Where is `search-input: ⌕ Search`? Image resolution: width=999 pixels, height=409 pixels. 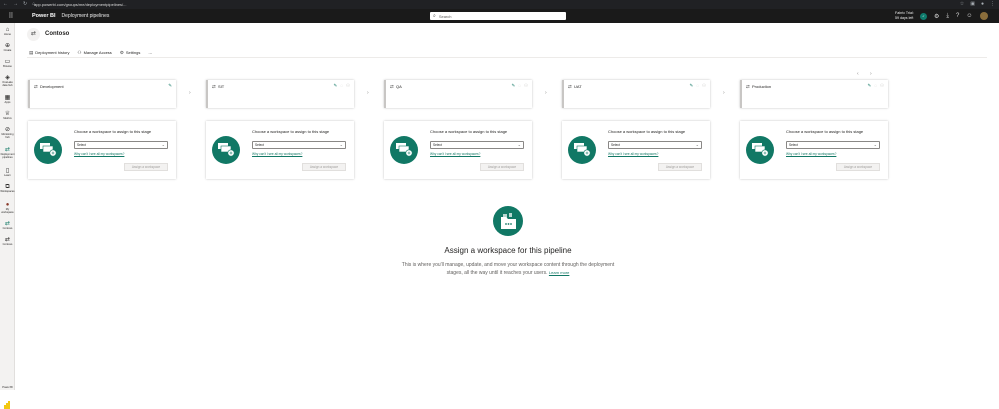
search-input: ⌕ Search is located at coordinates (498, 16).